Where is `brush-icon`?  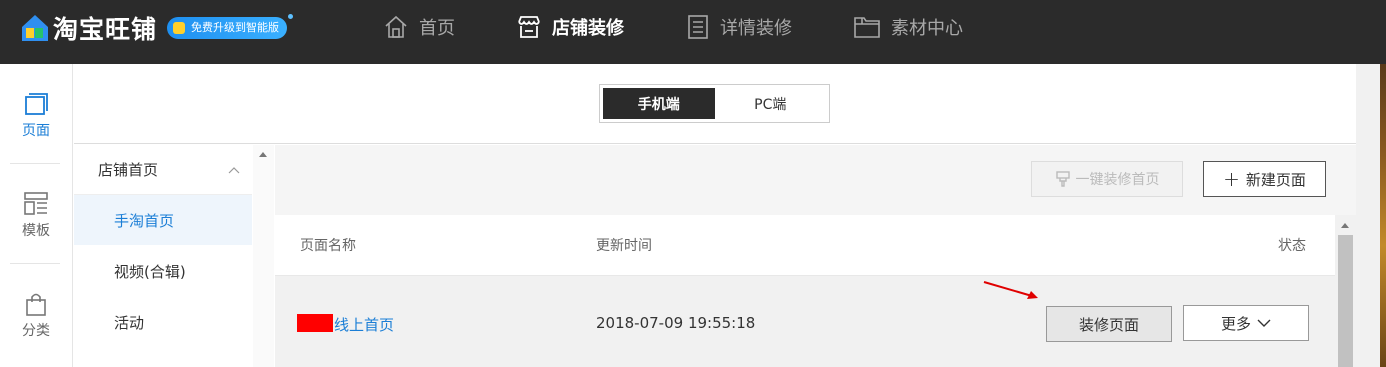 brush-icon is located at coordinates (1062, 179).